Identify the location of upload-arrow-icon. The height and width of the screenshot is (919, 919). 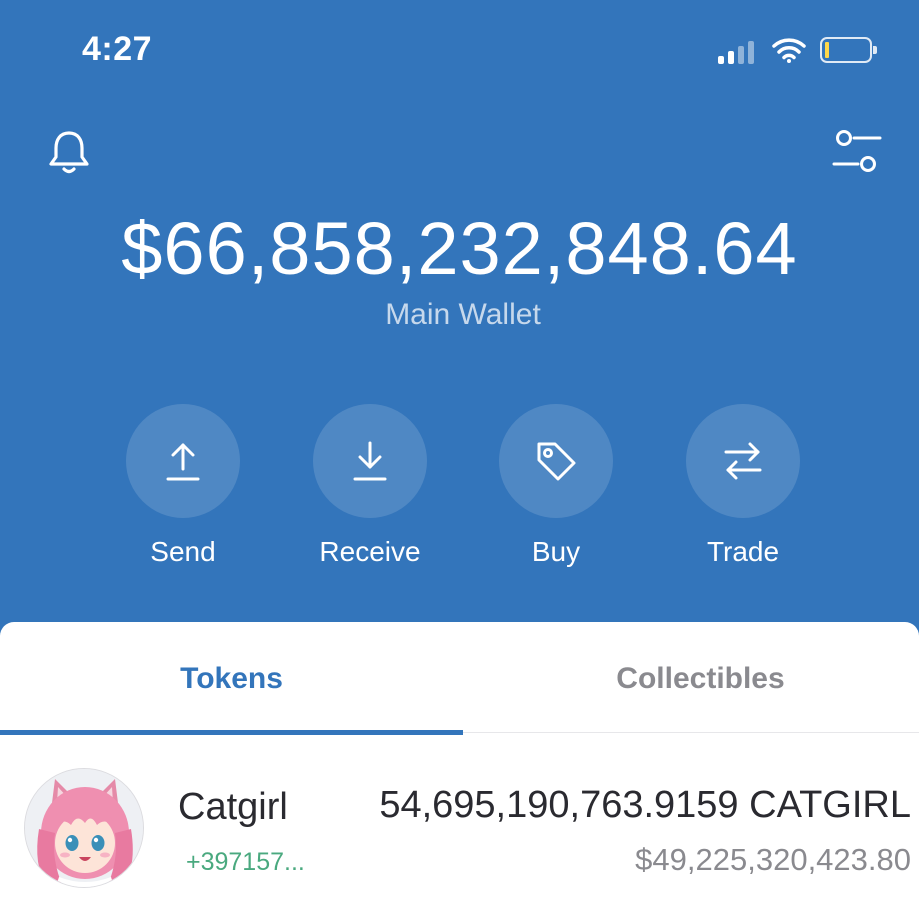
(183, 462).